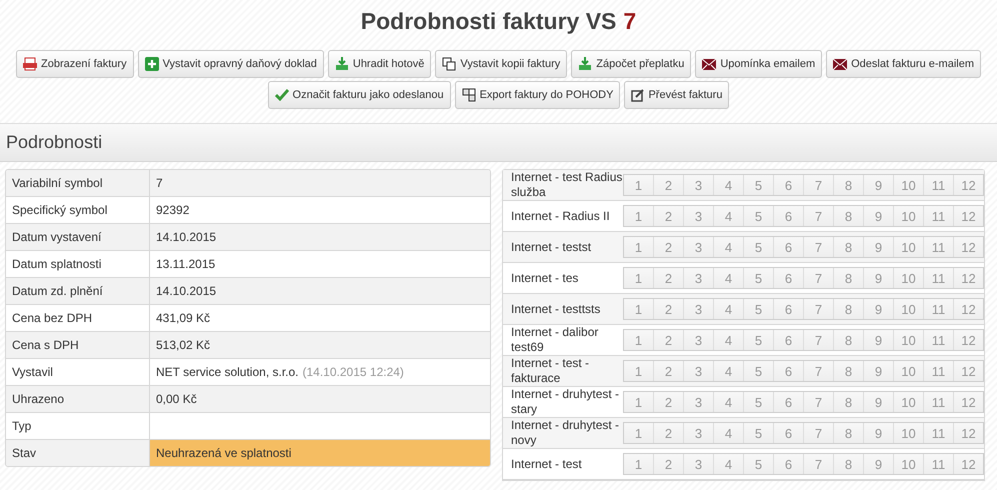 This screenshot has height=490, width=997. Describe the element at coordinates (677, 95) in the screenshot. I see `toolbar-button: Převést fakturu` at that location.